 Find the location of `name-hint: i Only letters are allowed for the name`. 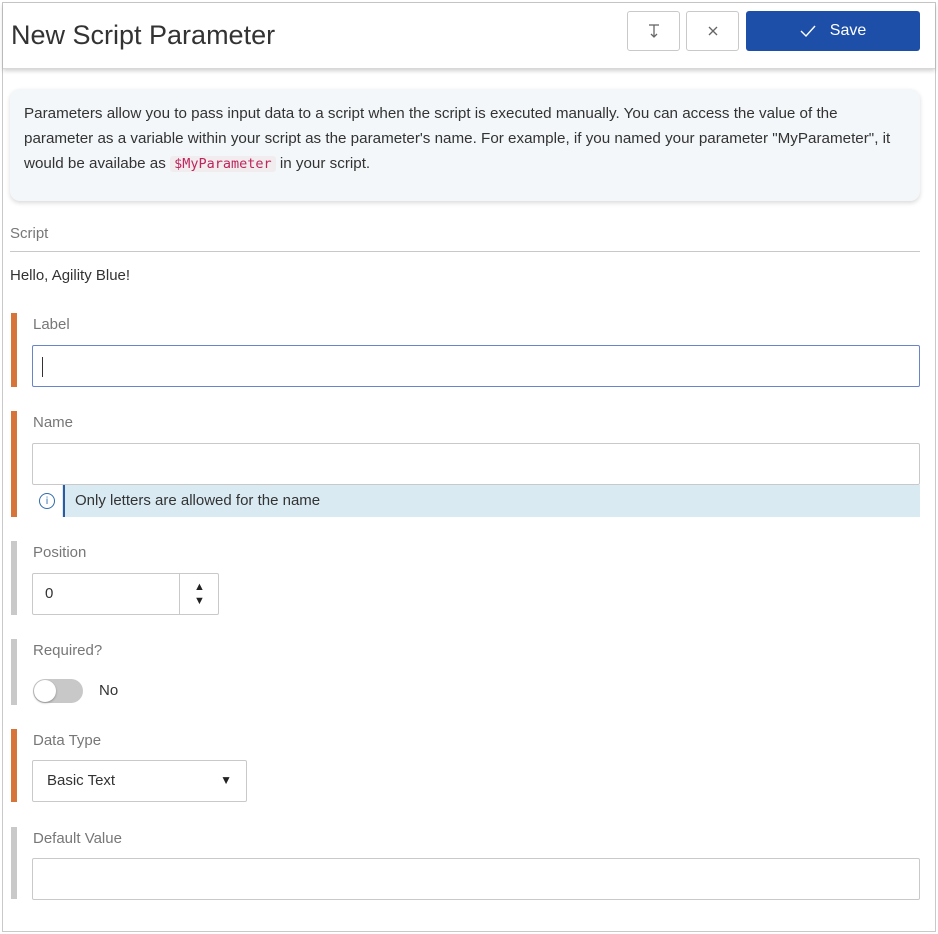

name-hint: i Only letters are allowed for the name is located at coordinates (476, 501).